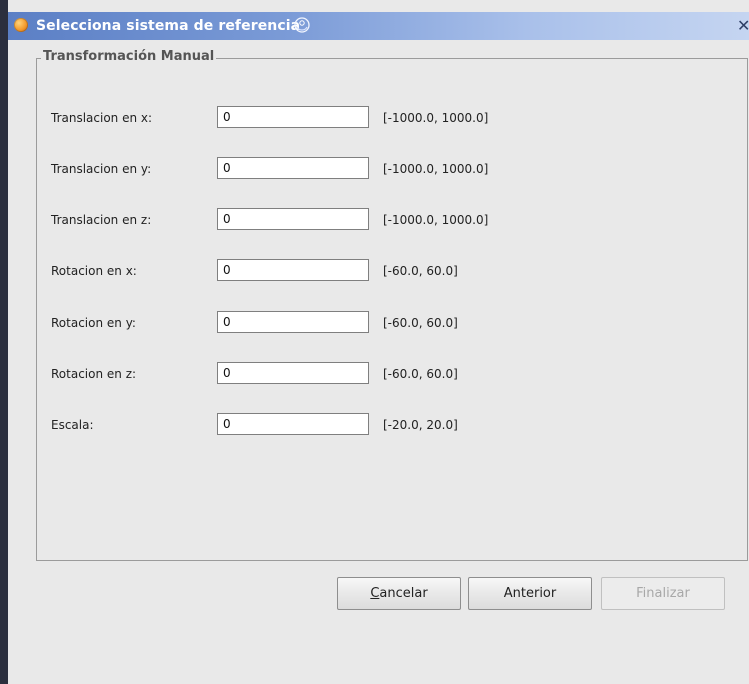 The image size is (749, 684). Describe the element at coordinates (293, 373) in the screenshot. I see `rotation-z-input` at that location.